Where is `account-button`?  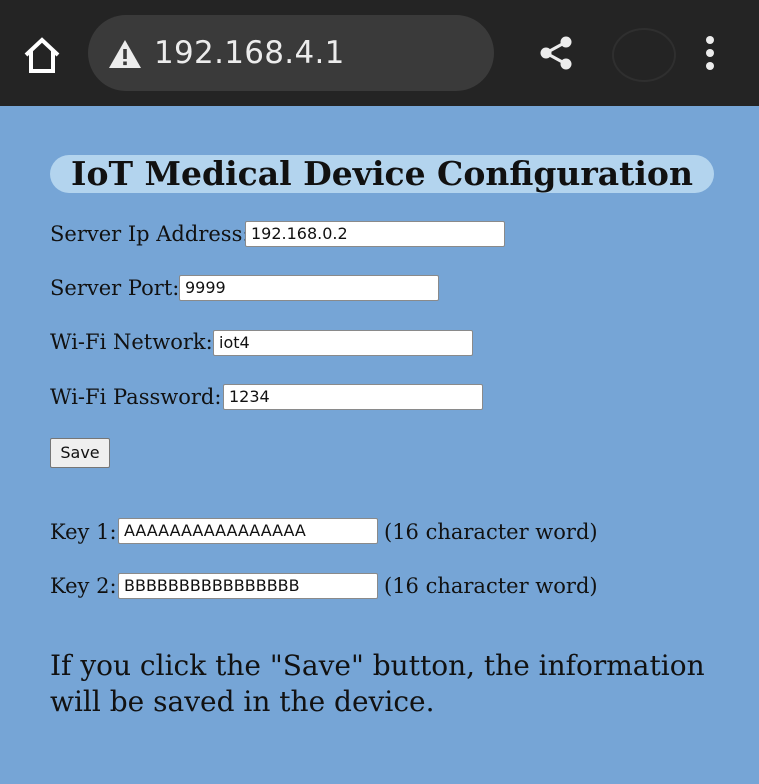 account-button is located at coordinates (644, 55).